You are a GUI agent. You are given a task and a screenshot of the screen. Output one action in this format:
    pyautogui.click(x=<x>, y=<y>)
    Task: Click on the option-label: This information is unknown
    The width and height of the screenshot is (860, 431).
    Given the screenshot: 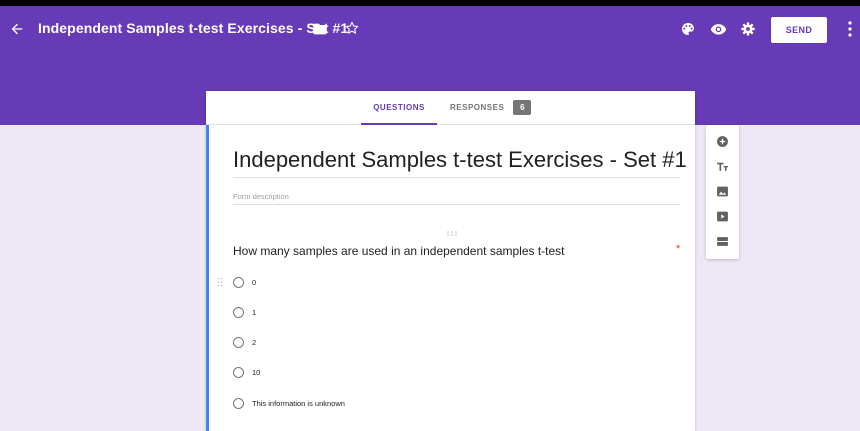 What is the action you would take?
    pyautogui.click(x=298, y=403)
    